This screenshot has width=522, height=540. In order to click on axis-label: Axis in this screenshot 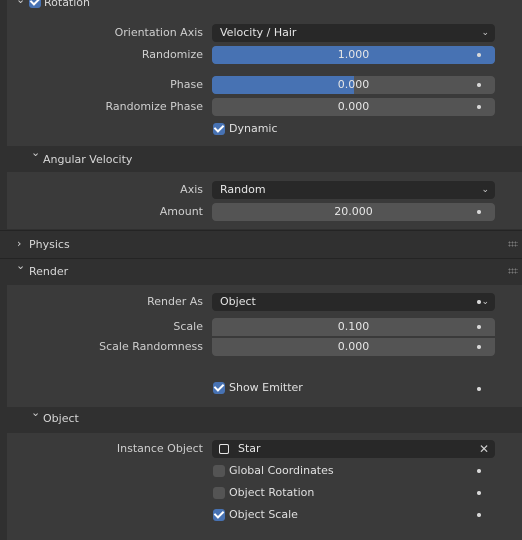, I will do `click(191, 189)`.